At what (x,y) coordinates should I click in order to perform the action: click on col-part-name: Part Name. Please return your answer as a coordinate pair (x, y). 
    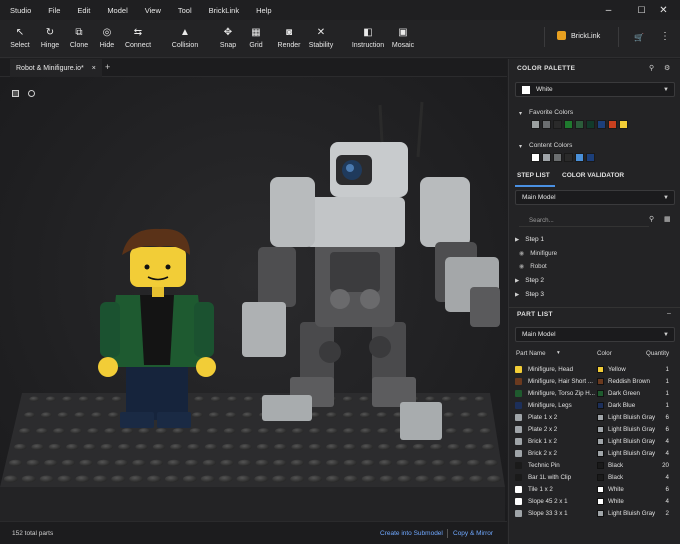
    Looking at the image, I should click on (531, 353).